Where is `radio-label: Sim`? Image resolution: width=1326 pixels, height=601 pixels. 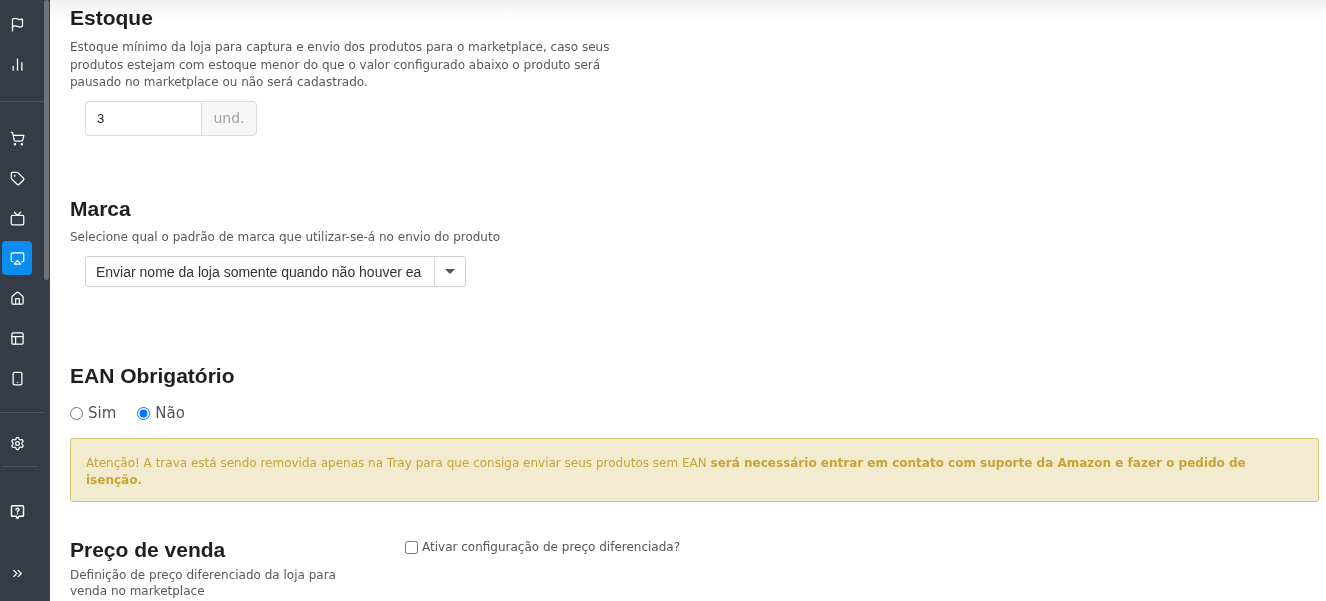
radio-label: Sim is located at coordinates (102, 413).